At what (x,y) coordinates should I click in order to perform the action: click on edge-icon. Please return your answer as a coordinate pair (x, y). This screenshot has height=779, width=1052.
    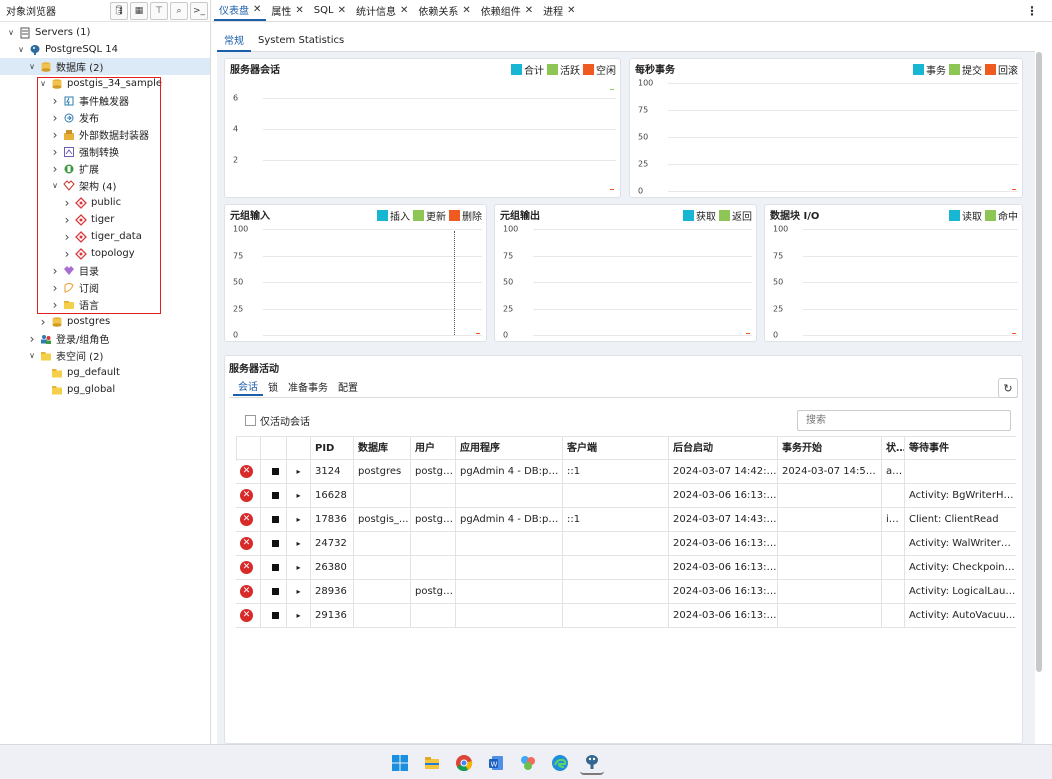
    Looking at the image, I should click on (560, 763).